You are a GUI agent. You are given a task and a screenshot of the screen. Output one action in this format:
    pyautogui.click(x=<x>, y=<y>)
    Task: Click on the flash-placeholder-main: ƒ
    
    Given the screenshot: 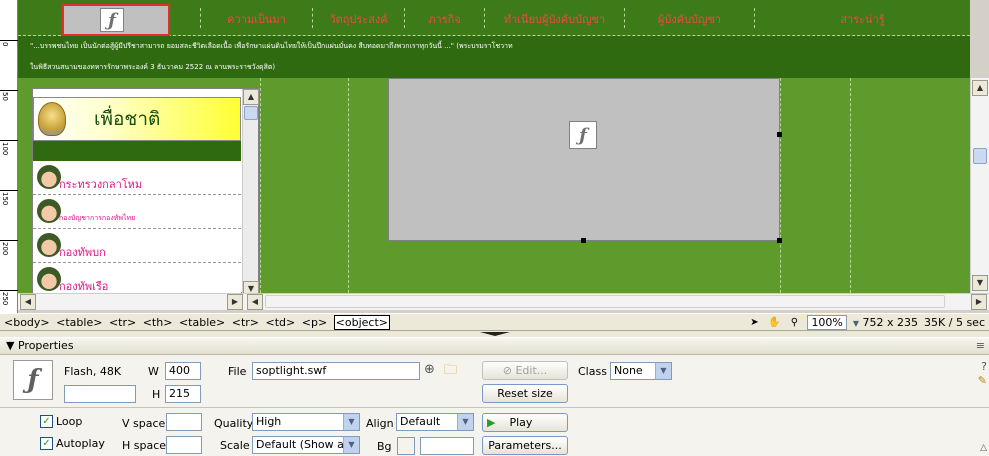 What is the action you would take?
    pyautogui.click(x=585, y=160)
    